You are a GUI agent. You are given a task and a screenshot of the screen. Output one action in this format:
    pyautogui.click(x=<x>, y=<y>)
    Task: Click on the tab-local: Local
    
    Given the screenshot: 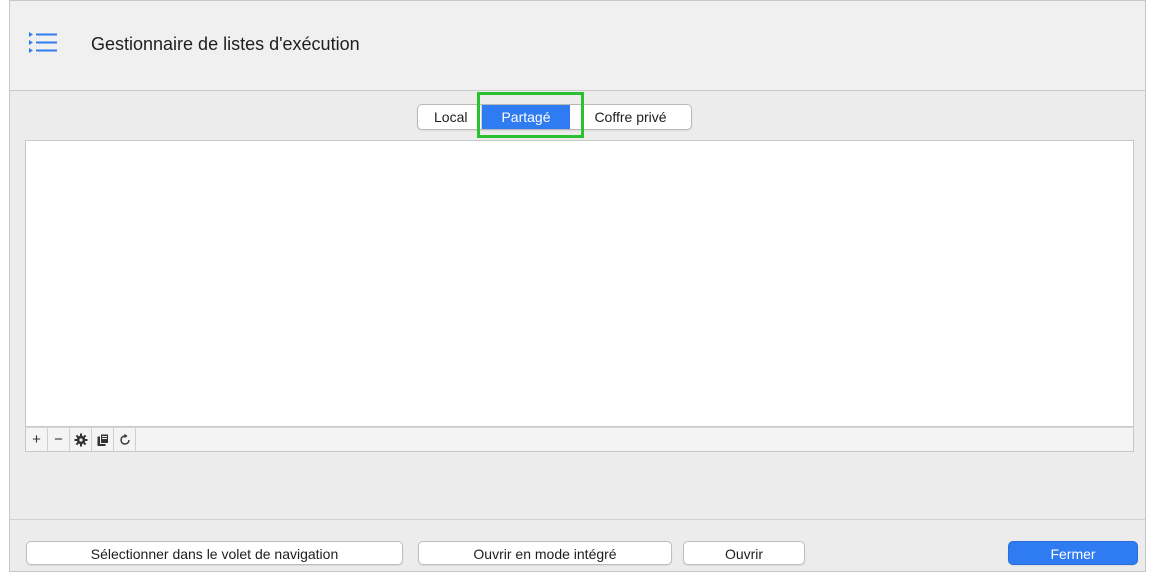 What is the action you would take?
    pyautogui.click(x=450, y=117)
    